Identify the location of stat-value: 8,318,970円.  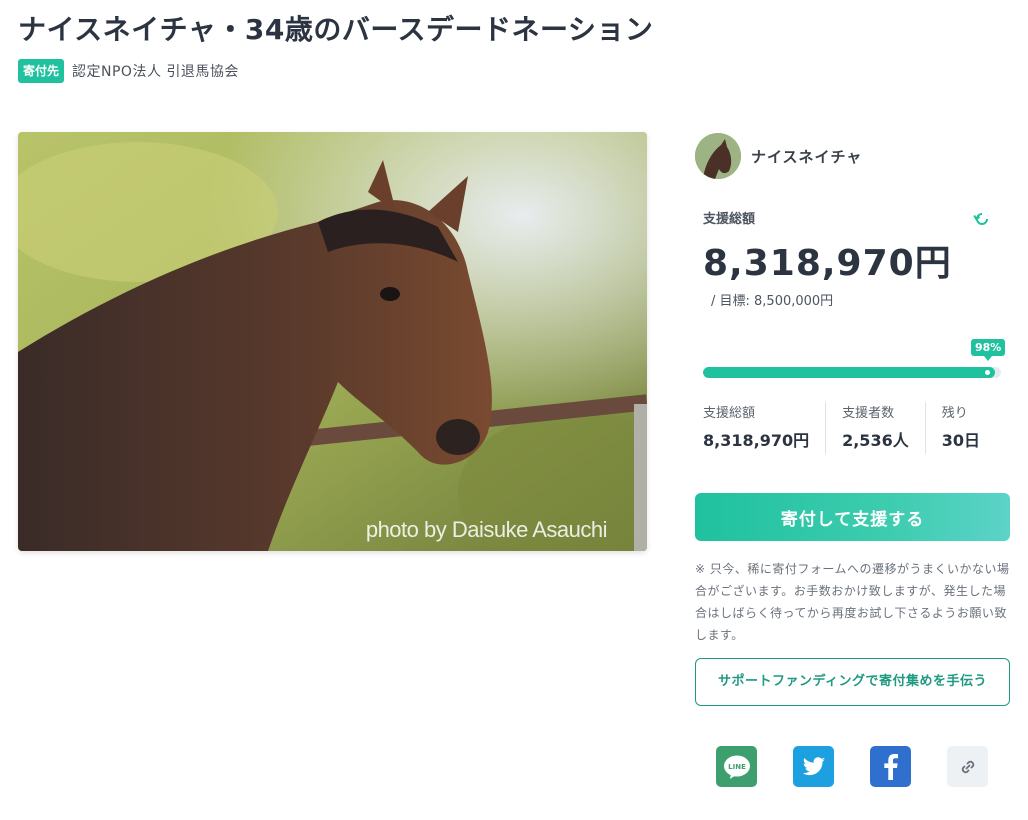
(756, 440).